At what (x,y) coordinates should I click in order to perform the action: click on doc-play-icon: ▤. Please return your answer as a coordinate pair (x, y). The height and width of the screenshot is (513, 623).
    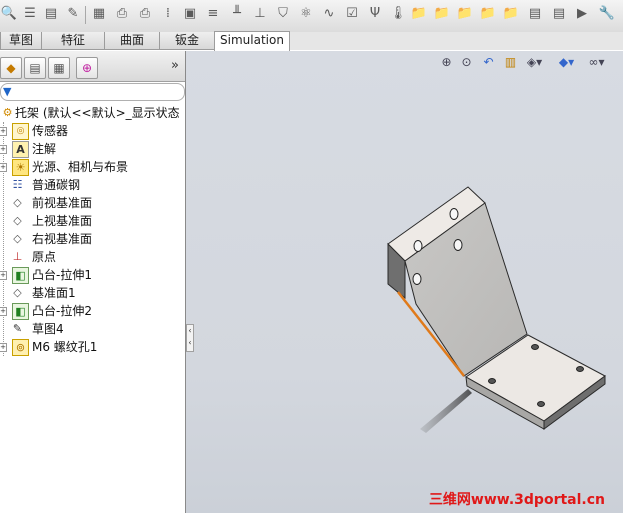
    Looking at the image, I should click on (535, 14).